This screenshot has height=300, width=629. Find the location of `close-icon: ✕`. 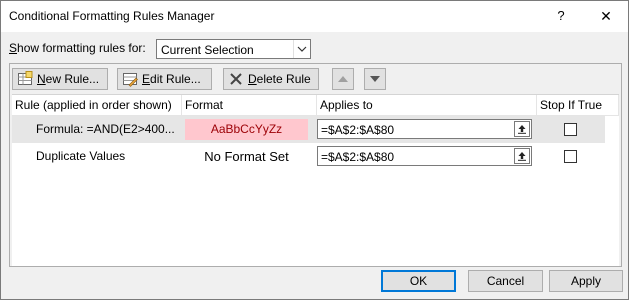

close-icon: ✕ is located at coordinates (606, 16).